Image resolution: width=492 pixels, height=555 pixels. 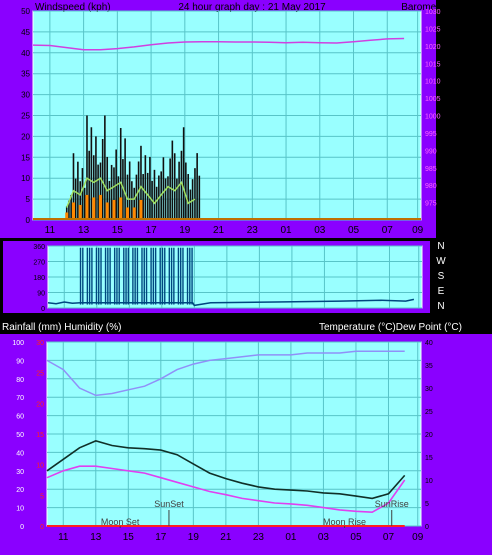 I want to click on top-x-tick: 23, so click(x=253, y=230).